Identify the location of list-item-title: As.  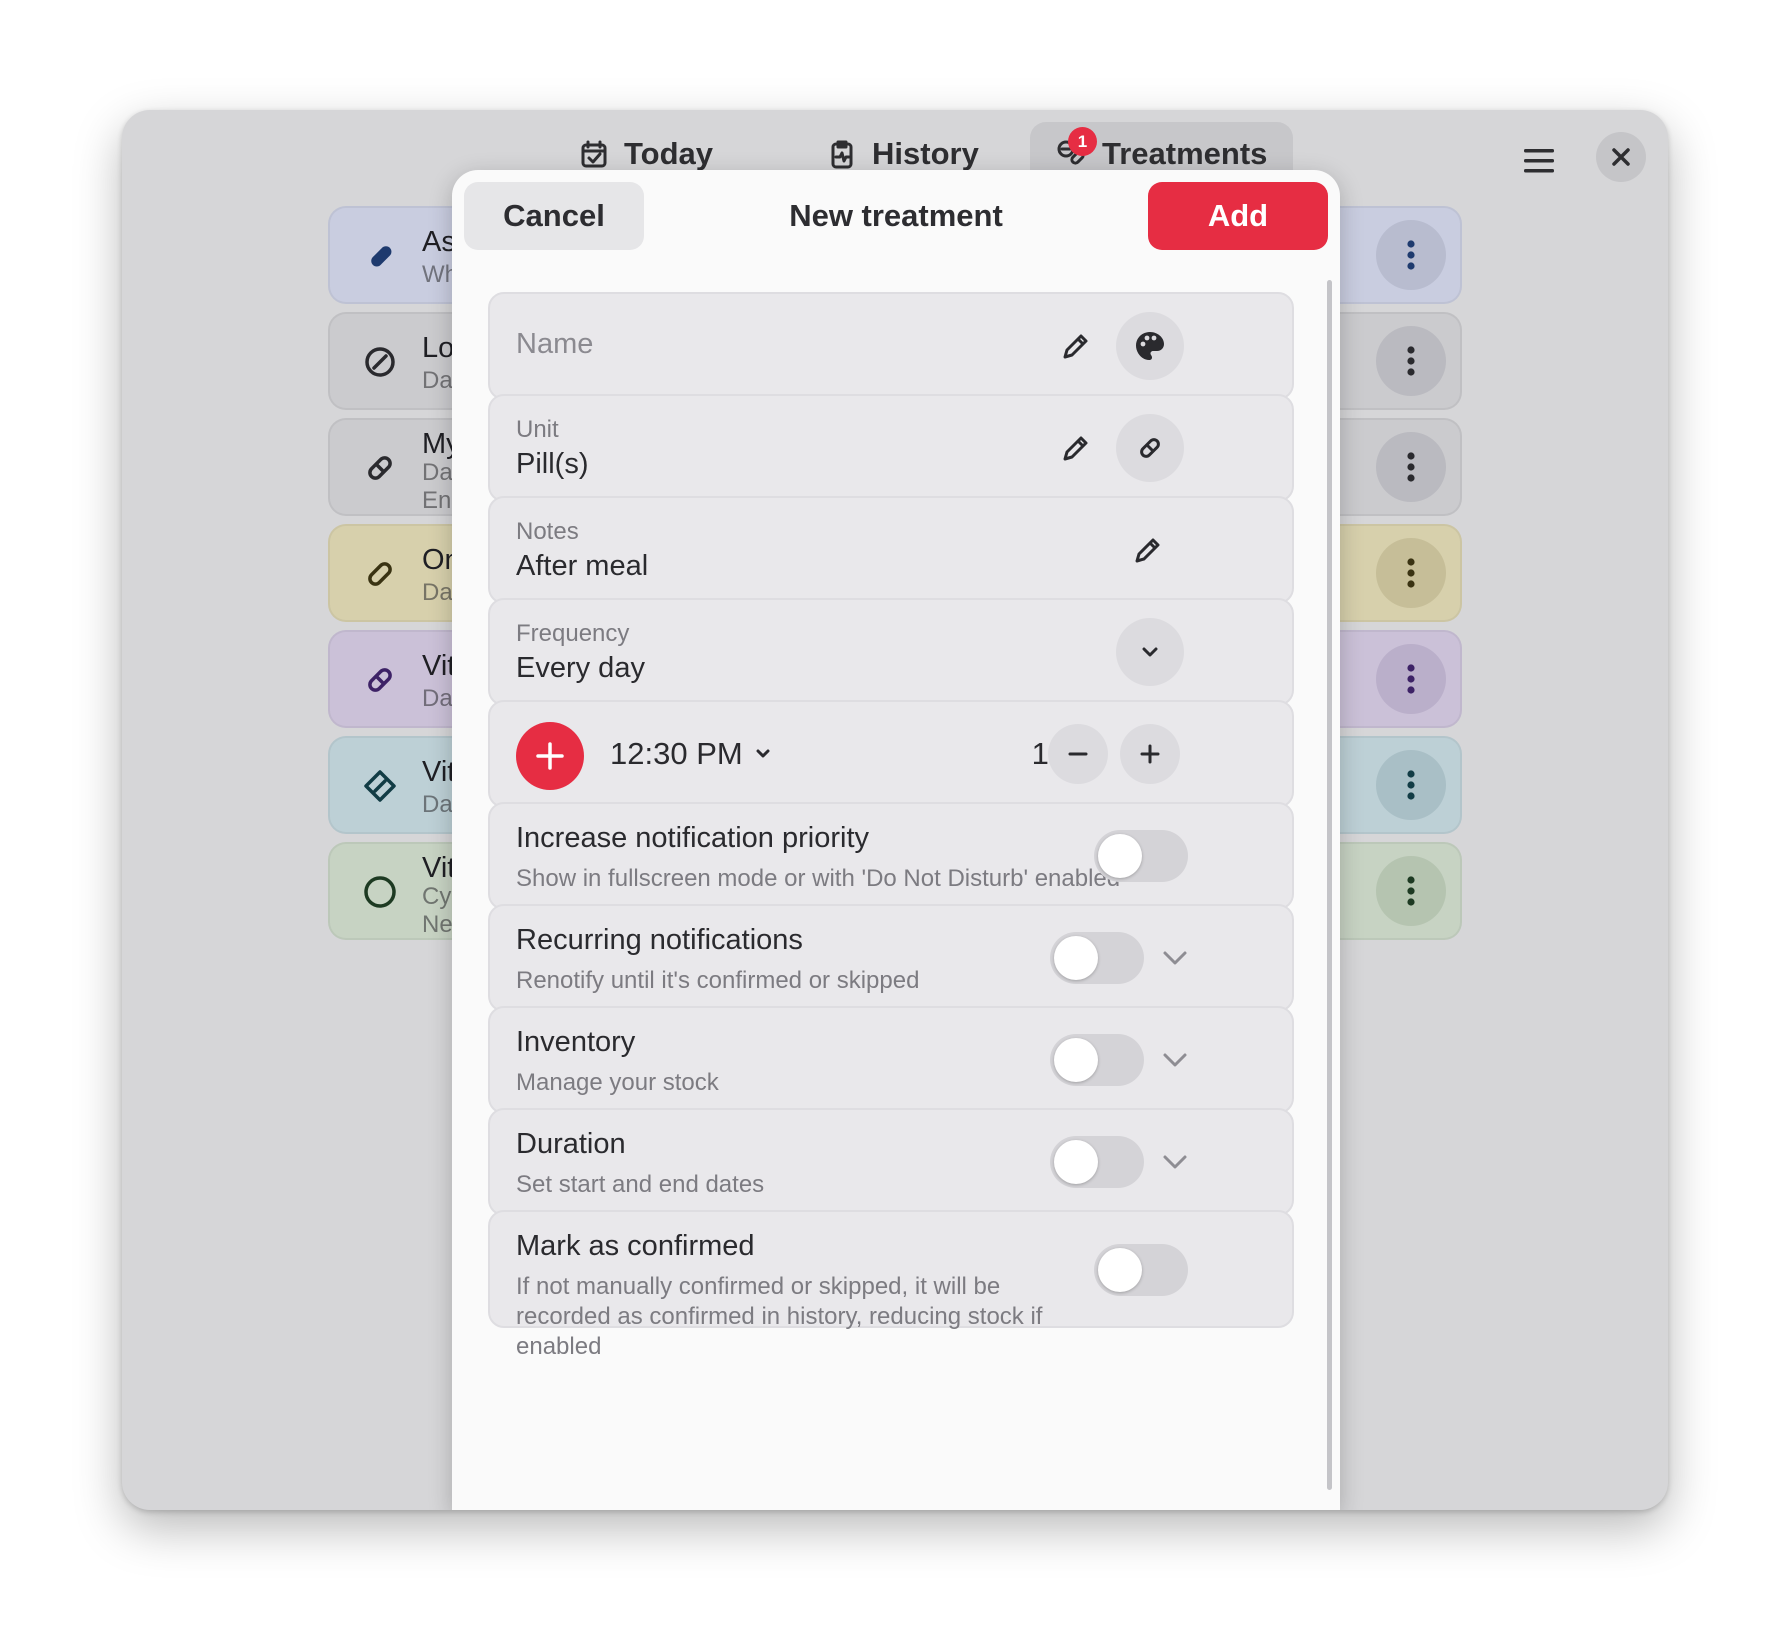
(439, 242).